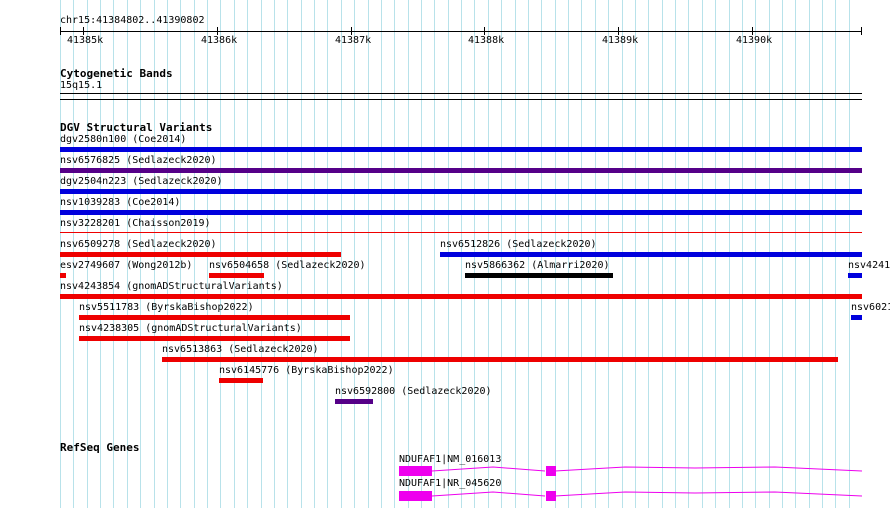  I want to click on sv-label: dgv2580n100 (Coe2014), so click(123, 139).